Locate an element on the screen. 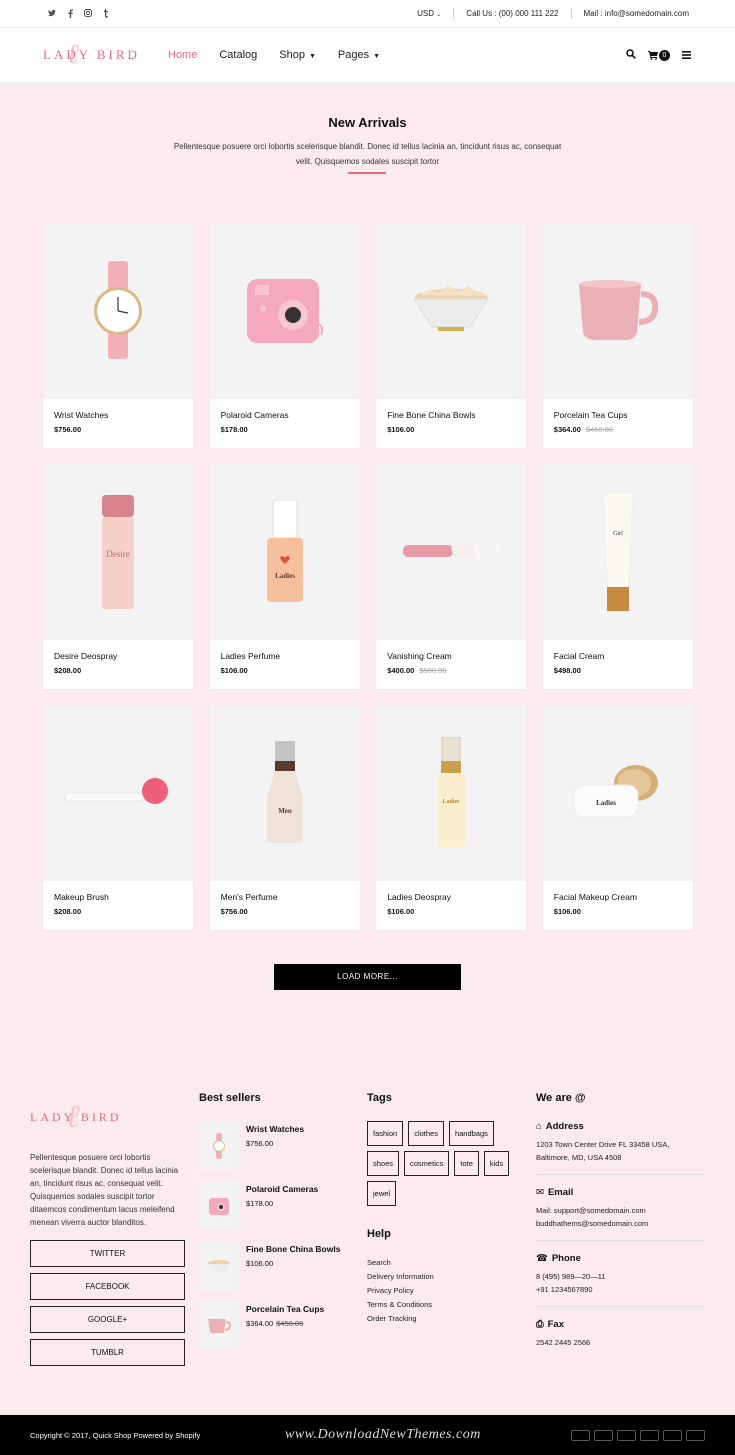 This screenshot has width=735, height=1455. product-card: Polaroid Cameras $178.00 is located at coordinates (284, 335).